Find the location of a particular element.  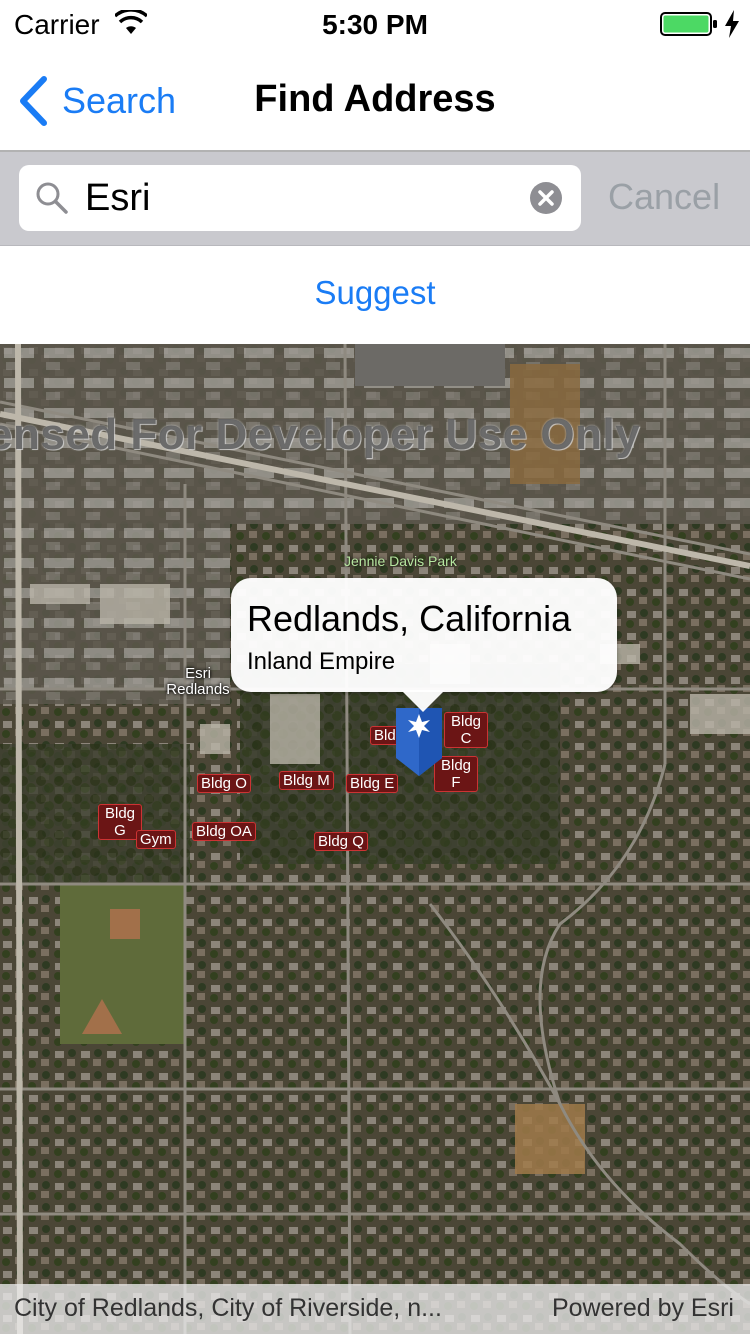

status-time: 5:30 PM is located at coordinates (375, 24).